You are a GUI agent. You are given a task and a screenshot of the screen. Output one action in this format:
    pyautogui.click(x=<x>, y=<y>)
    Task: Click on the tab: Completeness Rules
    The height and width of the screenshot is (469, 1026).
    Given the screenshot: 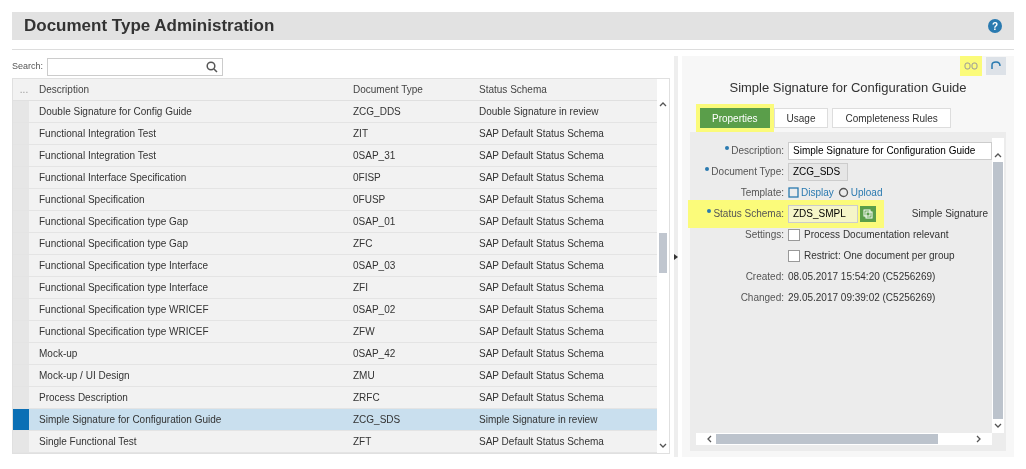 What is the action you would take?
    pyautogui.click(x=891, y=118)
    